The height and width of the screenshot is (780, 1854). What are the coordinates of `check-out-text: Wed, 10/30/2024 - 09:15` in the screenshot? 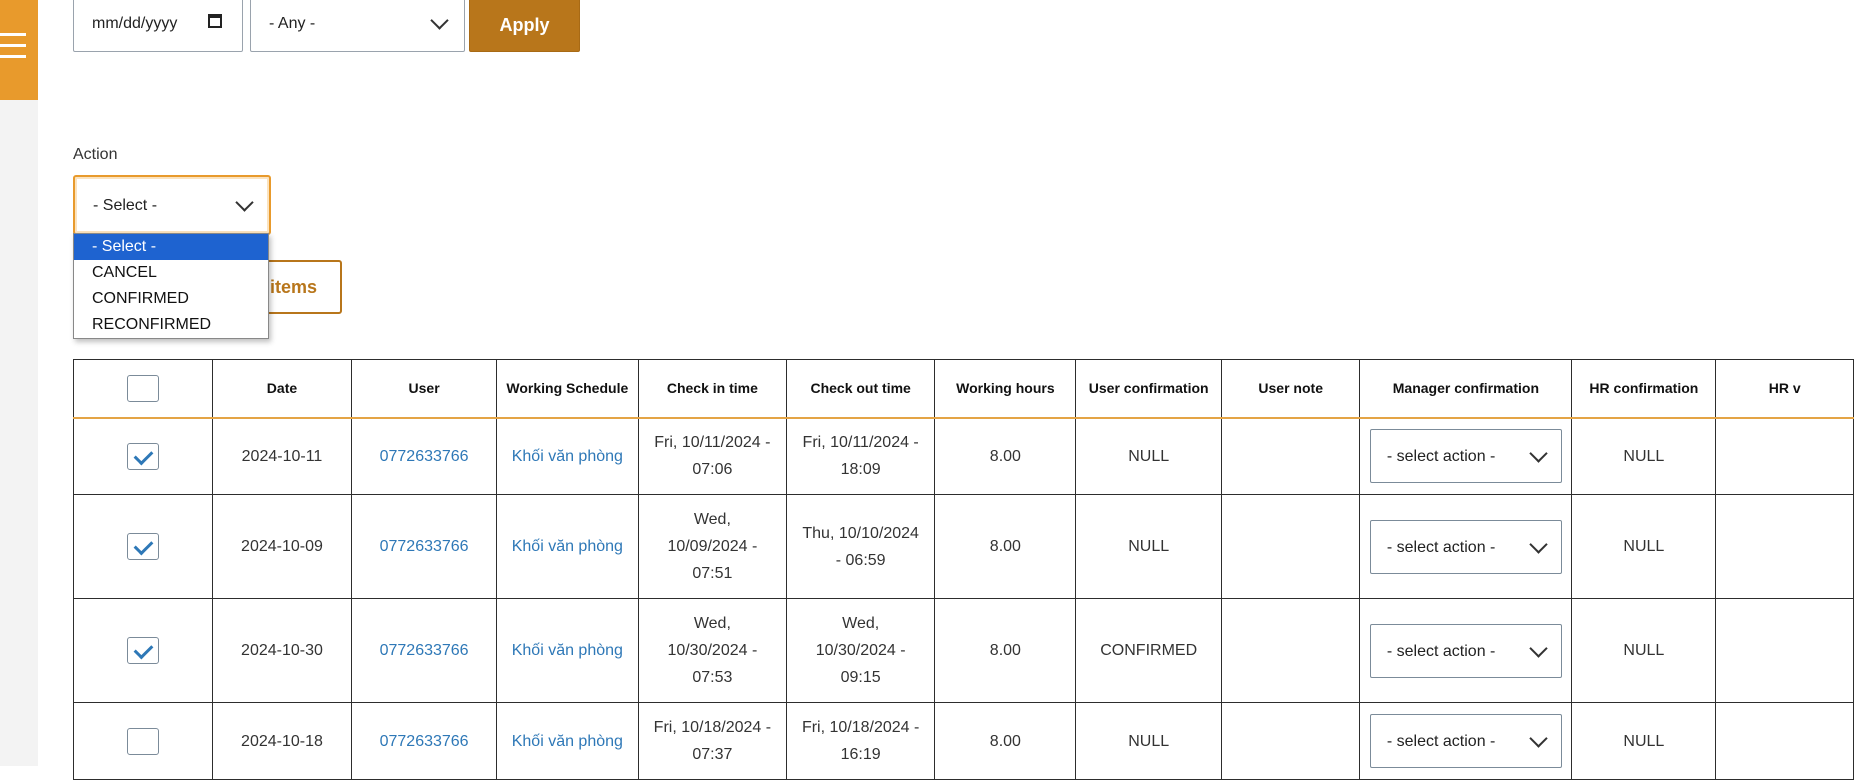 It's located at (860, 650).